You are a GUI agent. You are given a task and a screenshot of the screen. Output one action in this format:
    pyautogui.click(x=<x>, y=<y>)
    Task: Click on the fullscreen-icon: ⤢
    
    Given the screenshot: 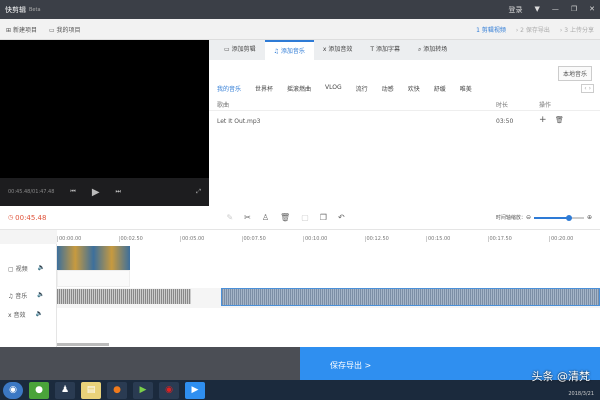 What is the action you would take?
    pyautogui.click(x=198, y=192)
    